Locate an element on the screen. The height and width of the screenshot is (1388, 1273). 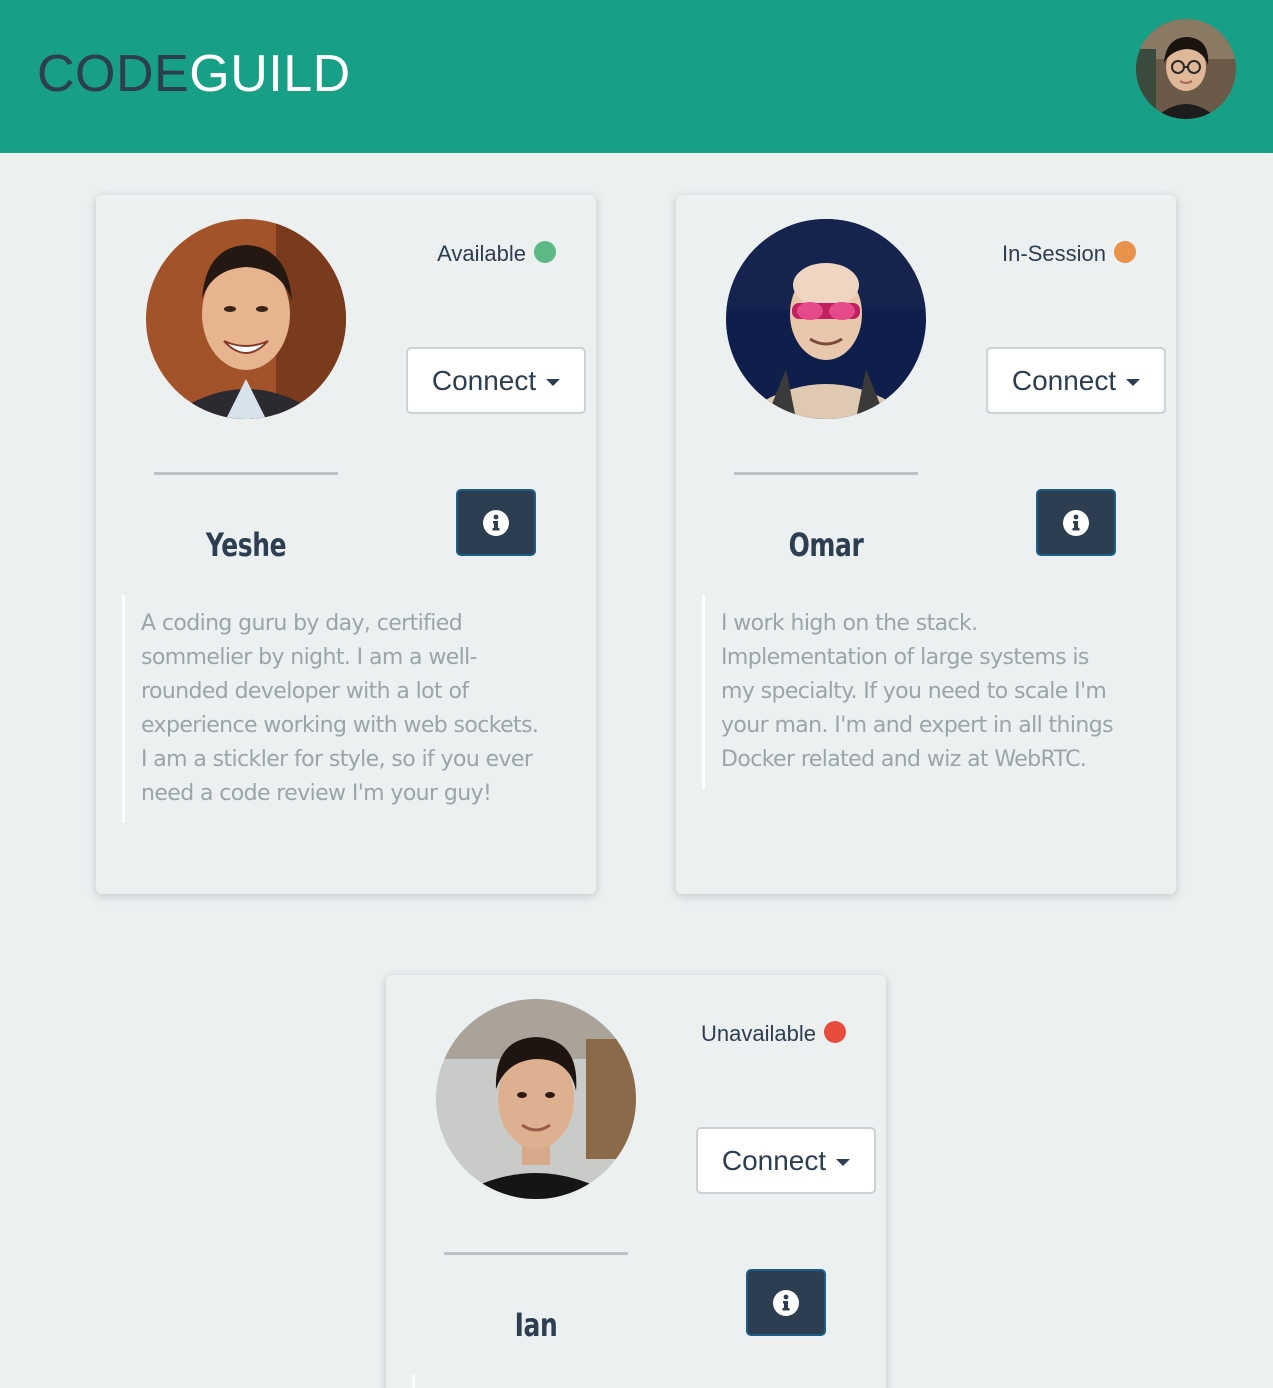
mentor-card-ian: Unavailable Connect Ian is located at coordinates (636, 1181).